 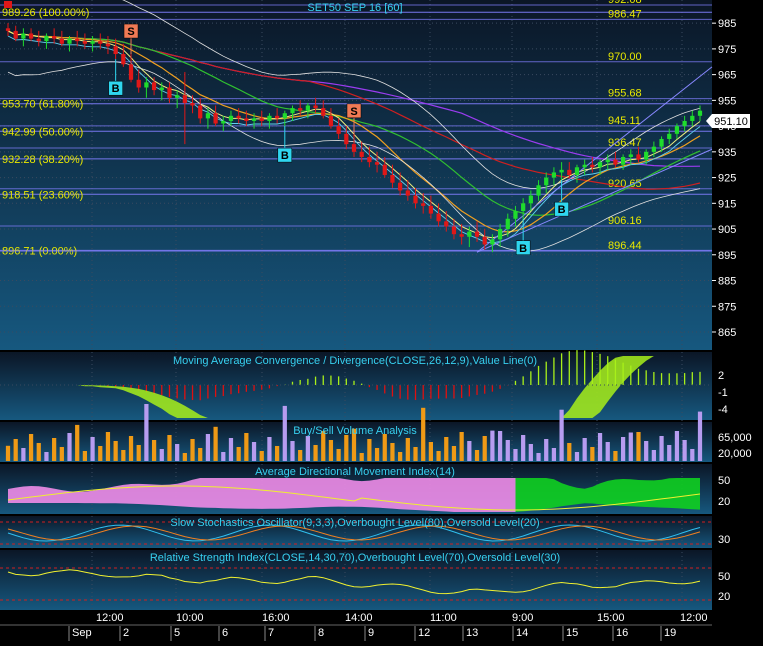 What do you see at coordinates (727, 282) in the screenshot?
I see `y-tick-label: 885` at bounding box center [727, 282].